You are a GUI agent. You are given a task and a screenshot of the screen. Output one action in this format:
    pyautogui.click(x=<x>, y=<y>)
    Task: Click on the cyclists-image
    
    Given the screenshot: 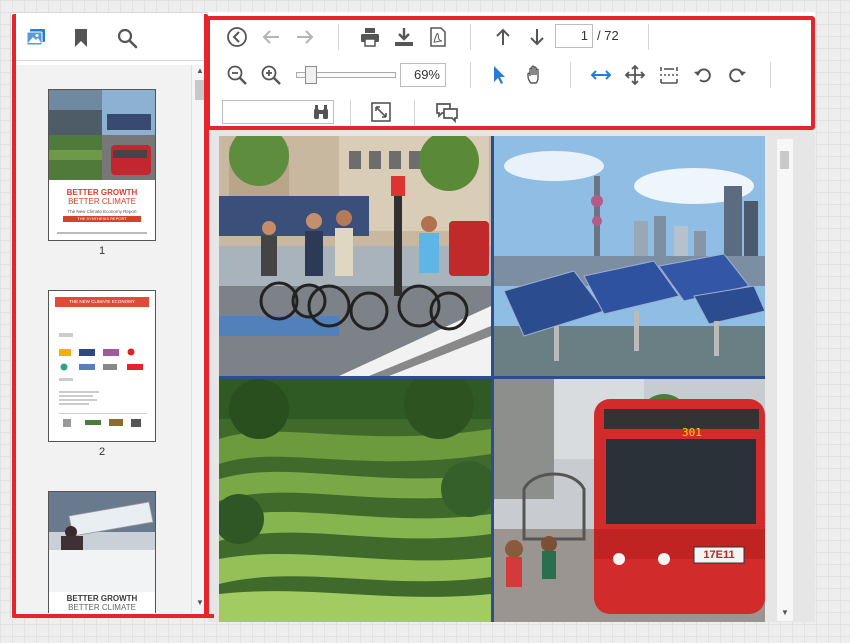 What is the action you would take?
    pyautogui.click(x=355, y=256)
    